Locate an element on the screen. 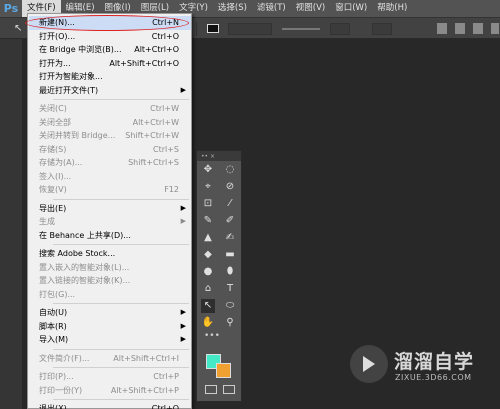 Image resolution: width=500 pixels, height=409 pixels. menu-item-label: 自动(U) is located at coordinates (53, 312).